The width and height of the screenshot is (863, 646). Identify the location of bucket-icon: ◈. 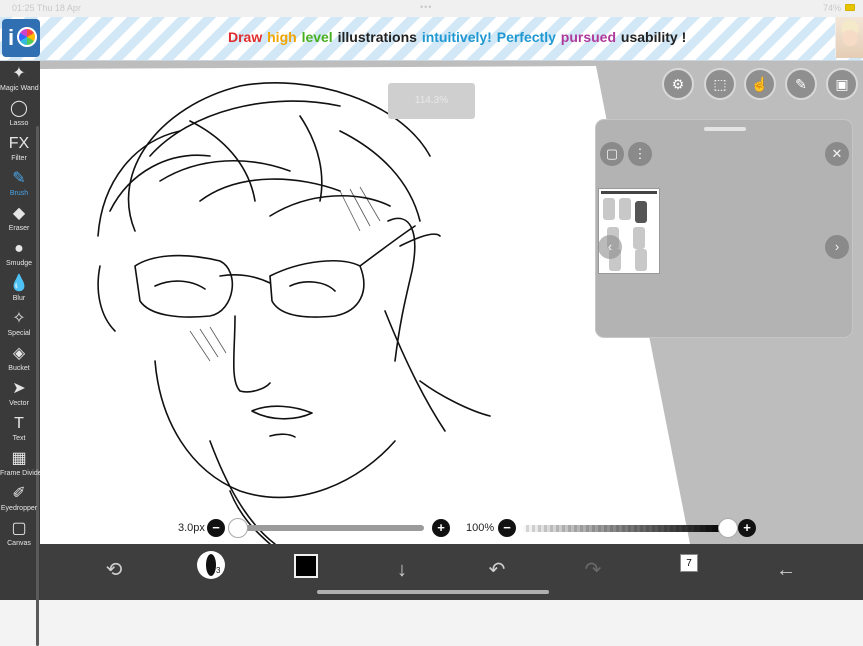
(19, 353).